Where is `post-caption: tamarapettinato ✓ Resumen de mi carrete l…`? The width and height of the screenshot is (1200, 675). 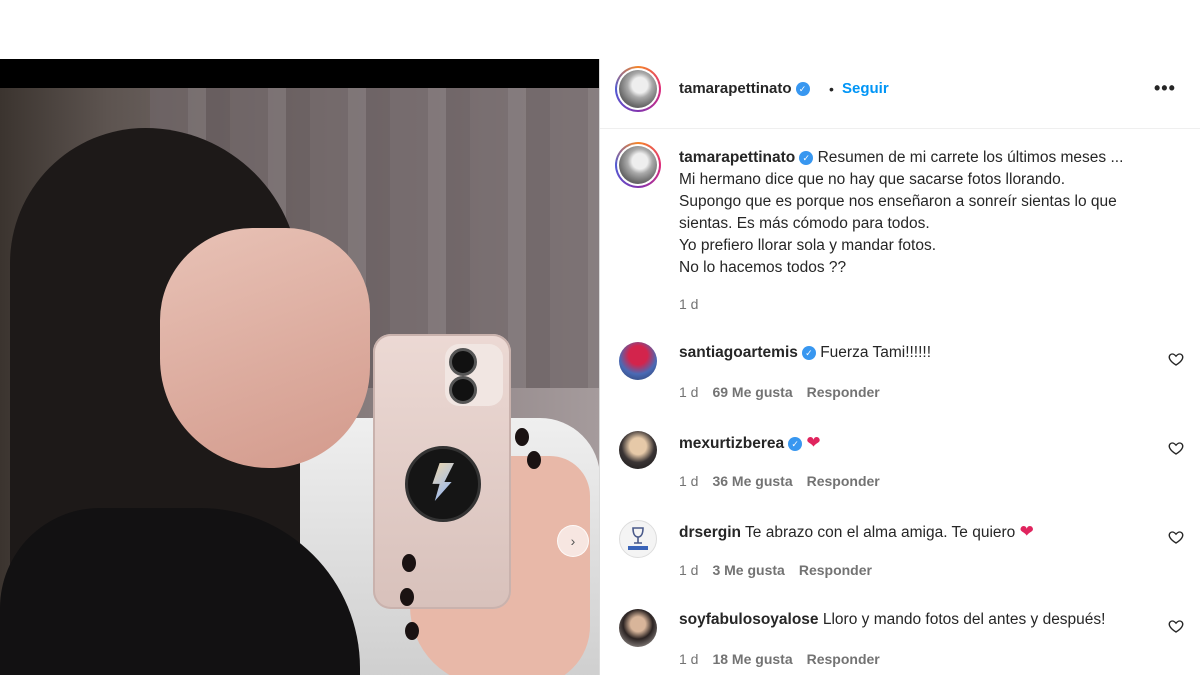 post-caption: tamarapettinato ✓ Resumen de mi carrete l… is located at coordinates (929, 213).